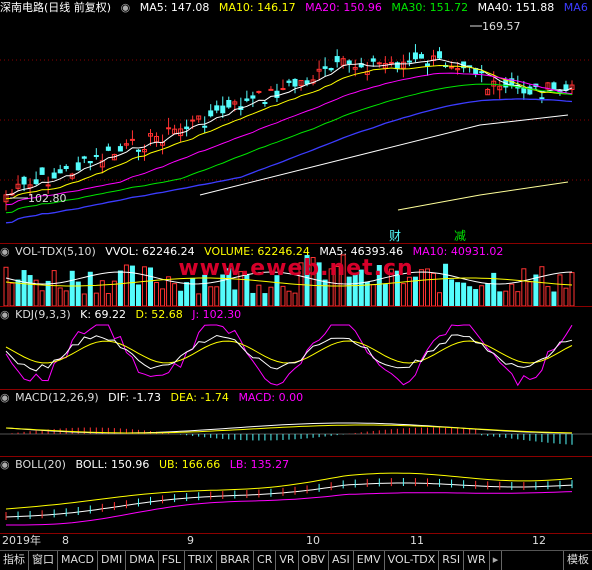 The height and width of the screenshot is (570, 592). Describe the element at coordinates (190, 540) in the screenshot. I see `axis-month-9: 9` at that location.